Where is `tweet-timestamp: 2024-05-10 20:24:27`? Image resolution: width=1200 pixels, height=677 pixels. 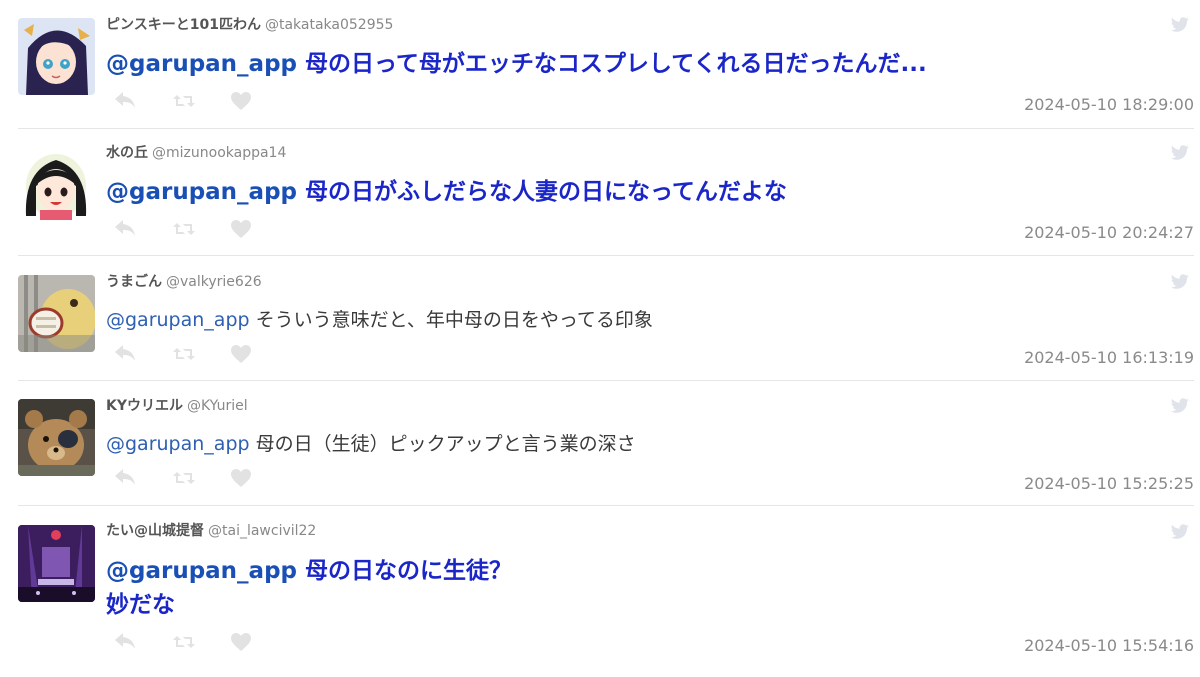 tweet-timestamp: 2024-05-10 20:24:27 is located at coordinates (1109, 232).